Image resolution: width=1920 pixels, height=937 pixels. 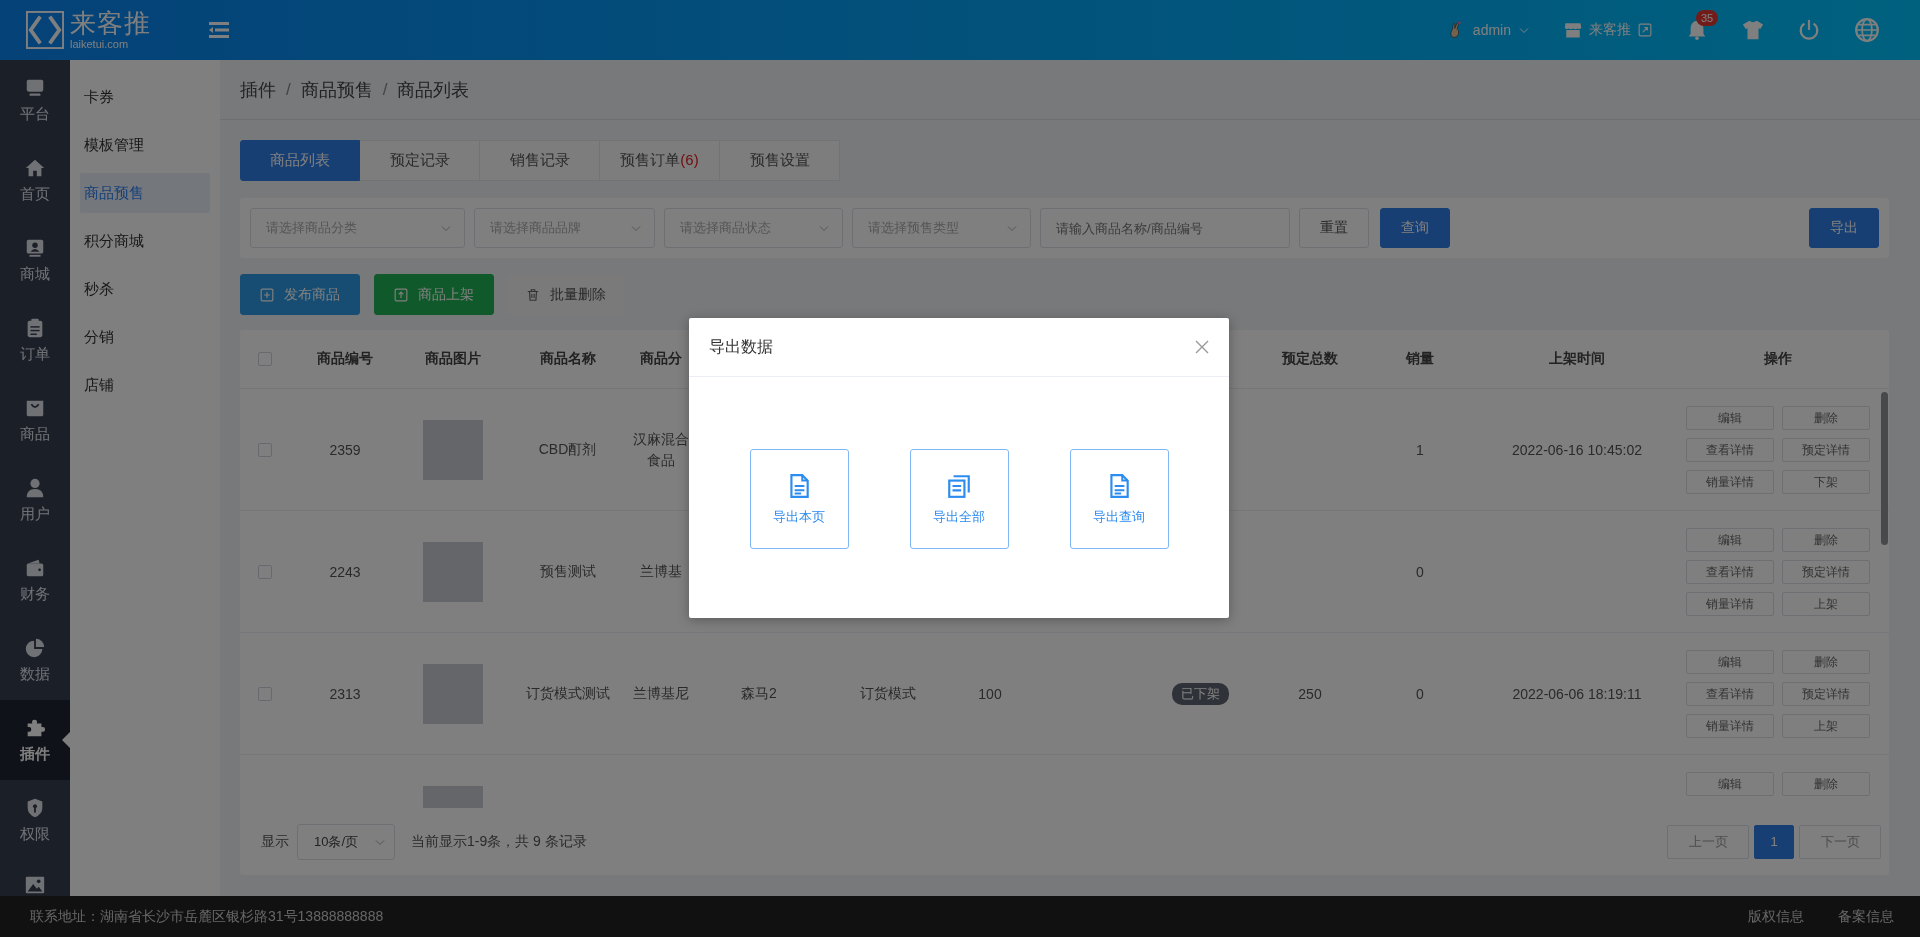 I want to click on page-button: 1, so click(x=1774, y=841).